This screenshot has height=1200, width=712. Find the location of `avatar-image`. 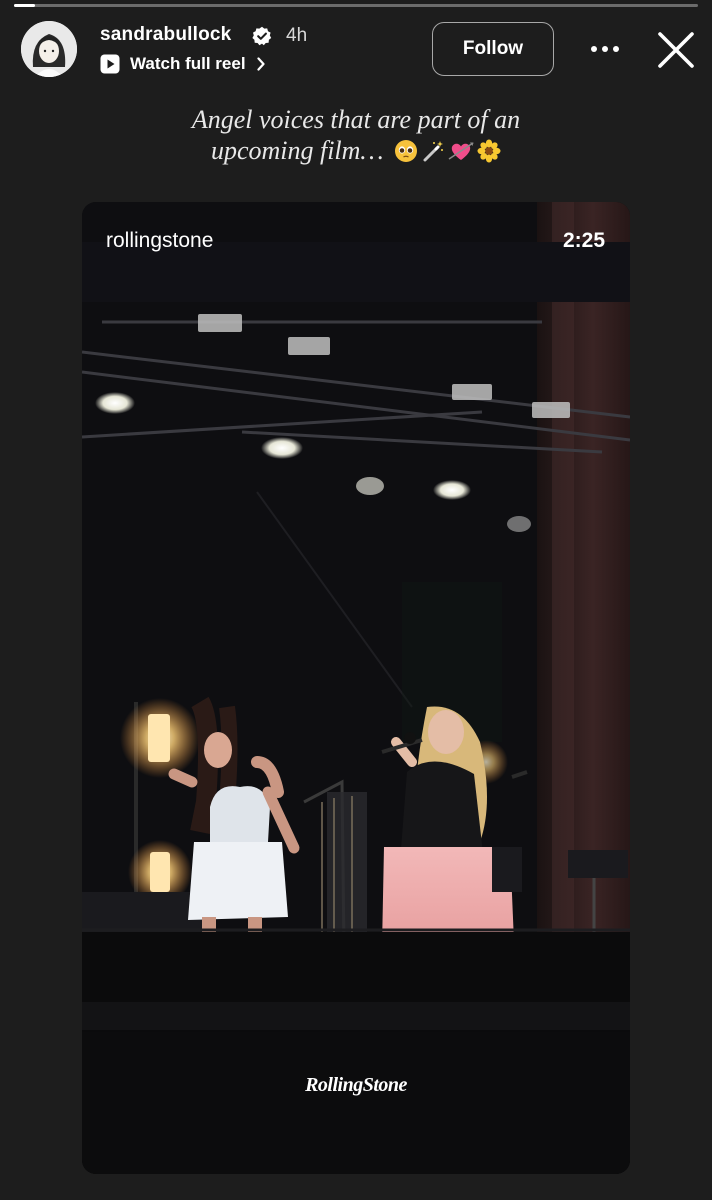

avatar-image is located at coordinates (49, 49).